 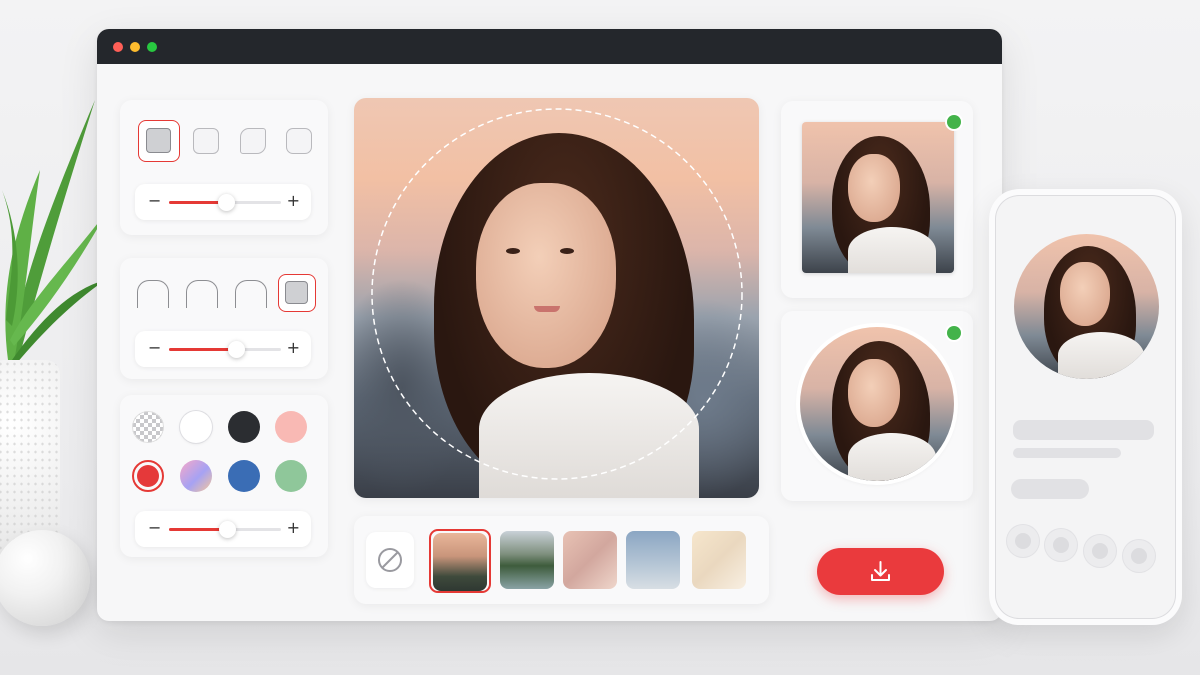 What do you see at coordinates (223, 349) in the screenshot?
I see `frame-width-slider: − +` at bounding box center [223, 349].